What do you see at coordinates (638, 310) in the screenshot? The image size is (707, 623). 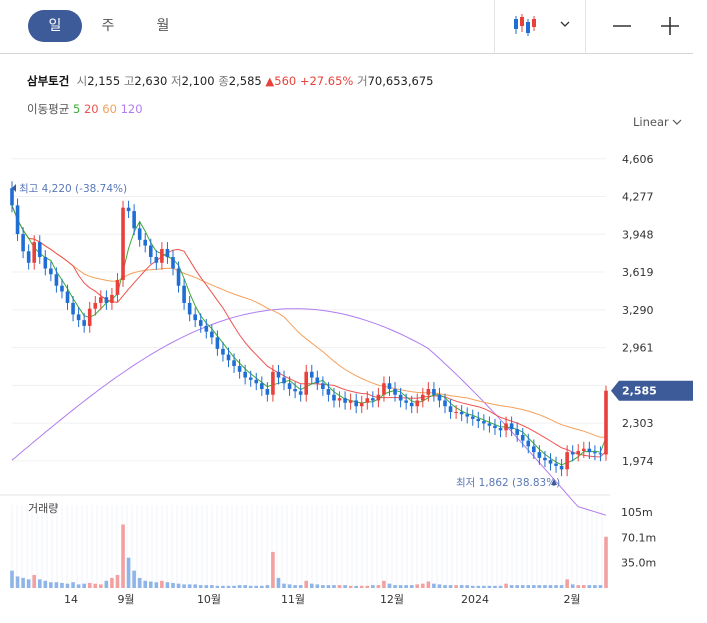 I see `price-tick-label: 3,290` at bounding box center [638, 310].